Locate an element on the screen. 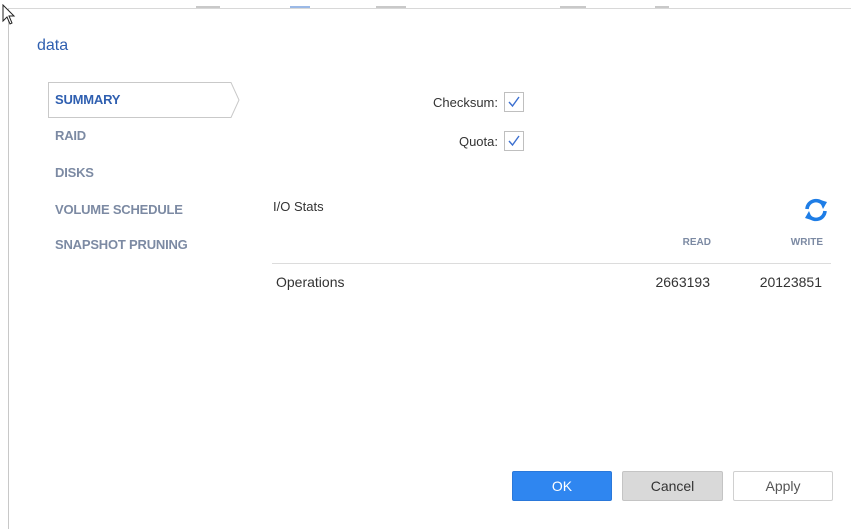 This screenshot has height=529, width=851. table-divider is located at coordinates (551, 263).